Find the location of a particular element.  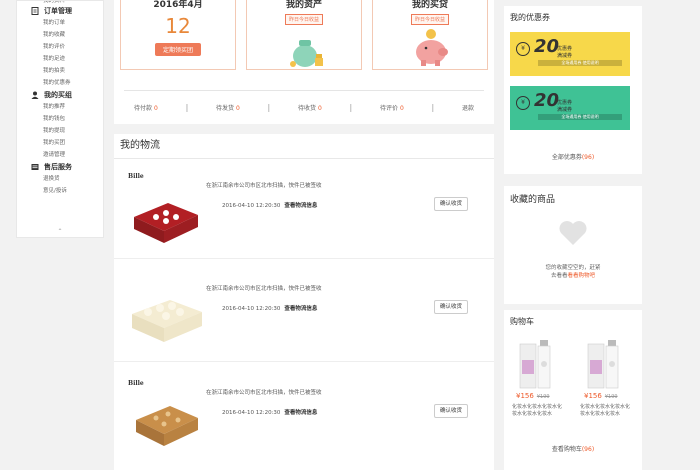

savings-card-title: 我的买贷 is located at coordinates (429, 5).